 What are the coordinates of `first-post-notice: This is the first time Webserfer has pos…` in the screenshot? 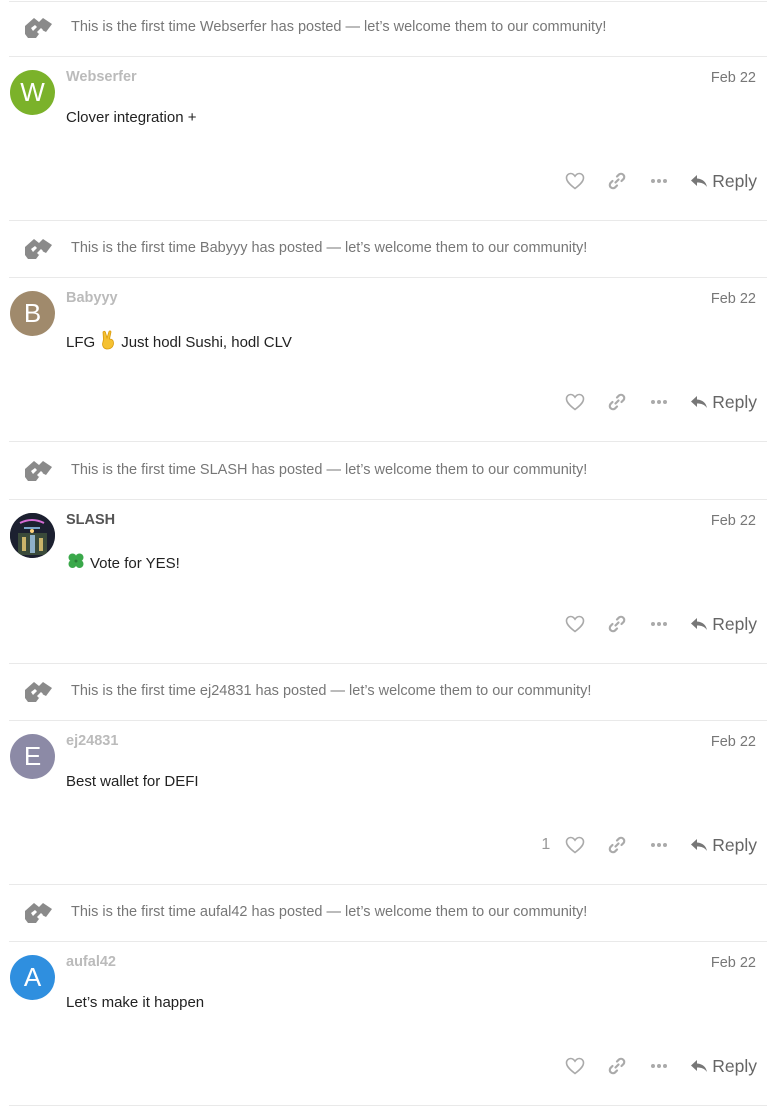 It's located at (389, 28).